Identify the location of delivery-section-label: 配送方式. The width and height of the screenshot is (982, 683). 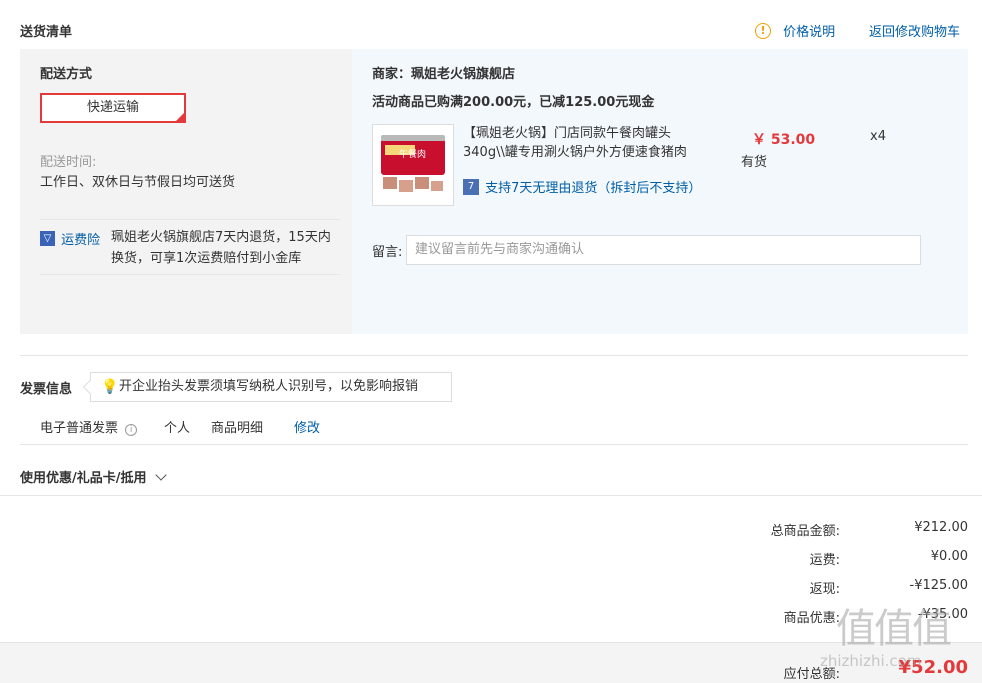
(66, 74).